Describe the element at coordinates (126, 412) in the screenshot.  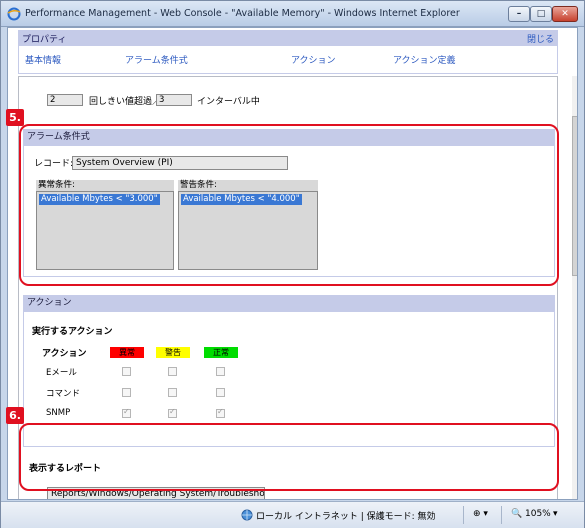
I see `snmp-abnormal-checkbox` at that location.